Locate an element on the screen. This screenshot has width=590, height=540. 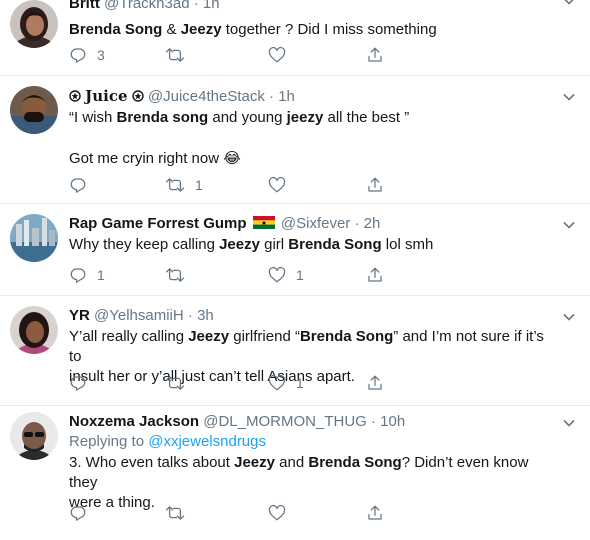
timestamp: 10h is located at coordinates (392, 421).